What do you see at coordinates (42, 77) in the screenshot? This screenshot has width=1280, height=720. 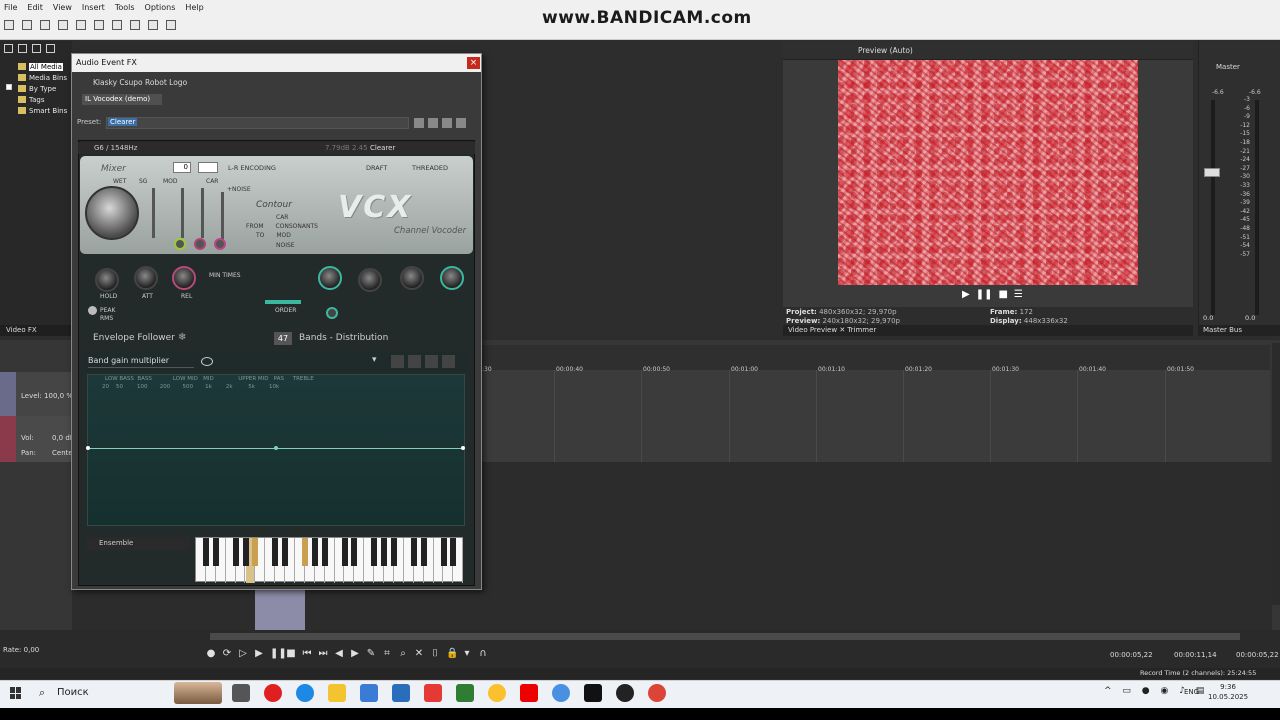 I see `tree-media-bins: Media Bins` at bounding box center [42, 77].